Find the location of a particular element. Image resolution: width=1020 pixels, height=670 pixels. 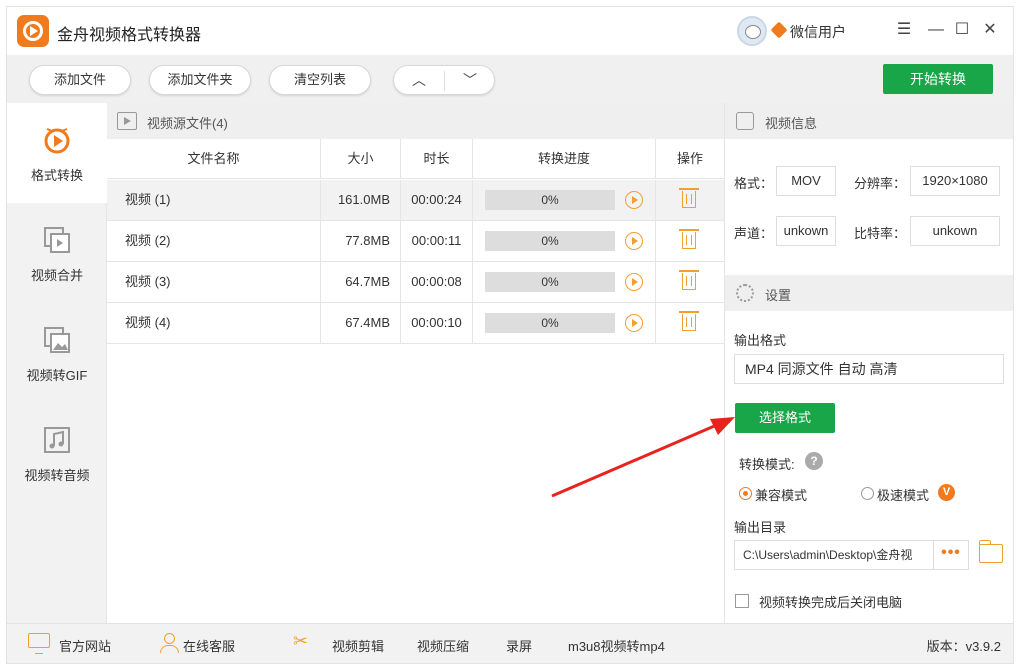

user-avatar is located at coordinates (752, 31).